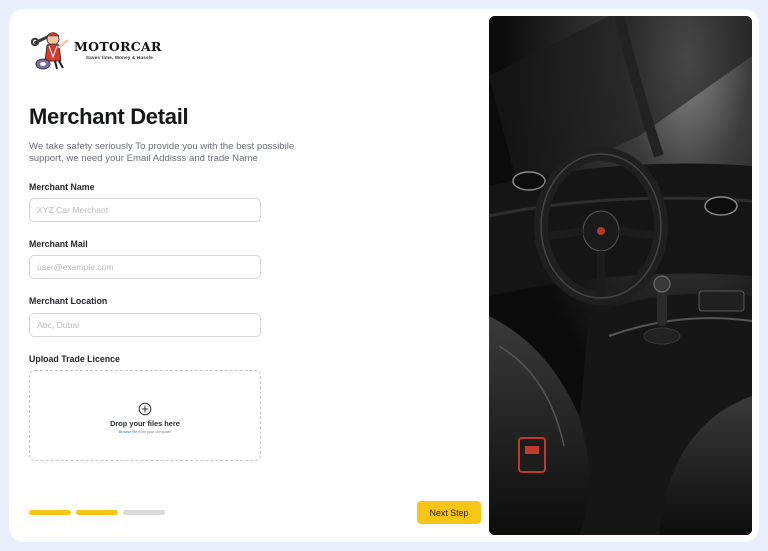 The height and width of the screenshot is (551, 768). Describe the element at coordinates (145, 409) in the screenshot. I see `plus-circle-icon` at that location.